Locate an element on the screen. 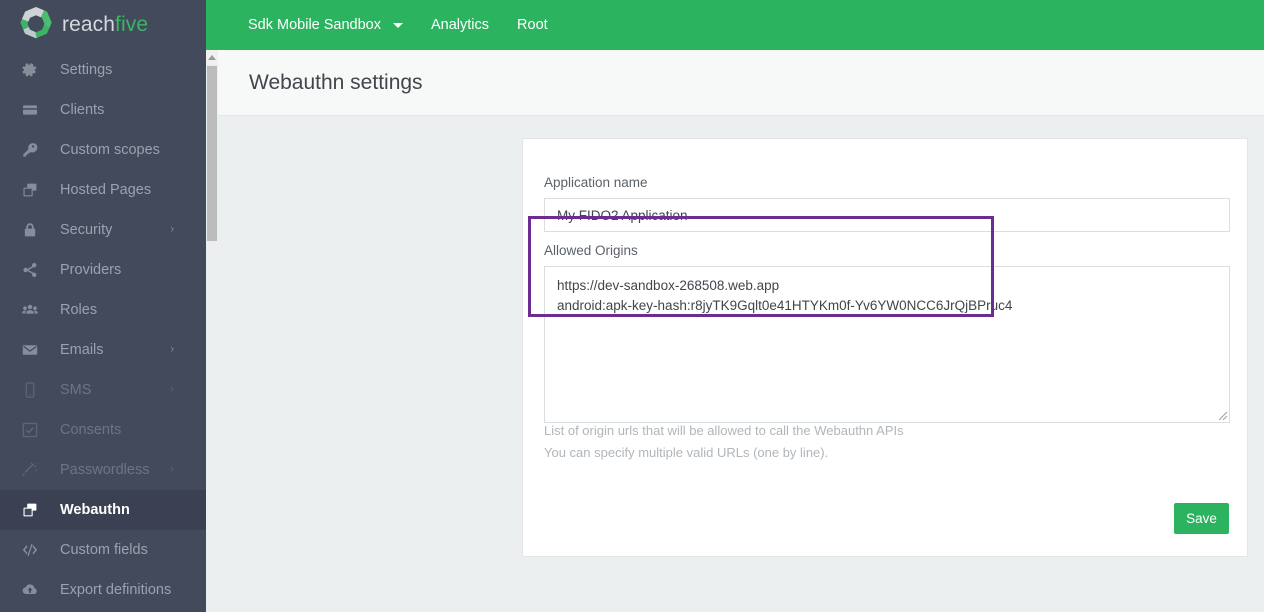 The image size is (1264, 612). allowed-origins-textarea is located at coordinates (887, 344).